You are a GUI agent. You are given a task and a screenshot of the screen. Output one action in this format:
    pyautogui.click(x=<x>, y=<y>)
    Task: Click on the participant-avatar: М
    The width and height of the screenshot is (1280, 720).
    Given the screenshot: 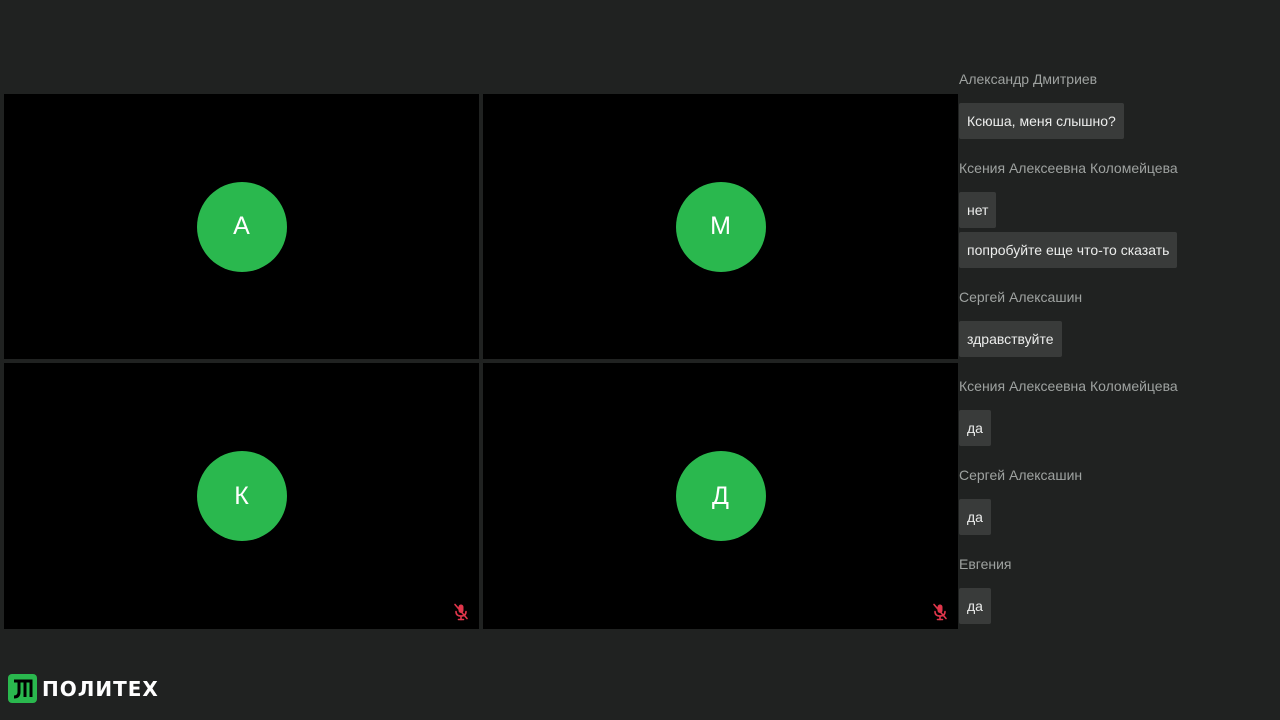 What is the action you would take?
    pyautogui.click(x=720, y=226)
    